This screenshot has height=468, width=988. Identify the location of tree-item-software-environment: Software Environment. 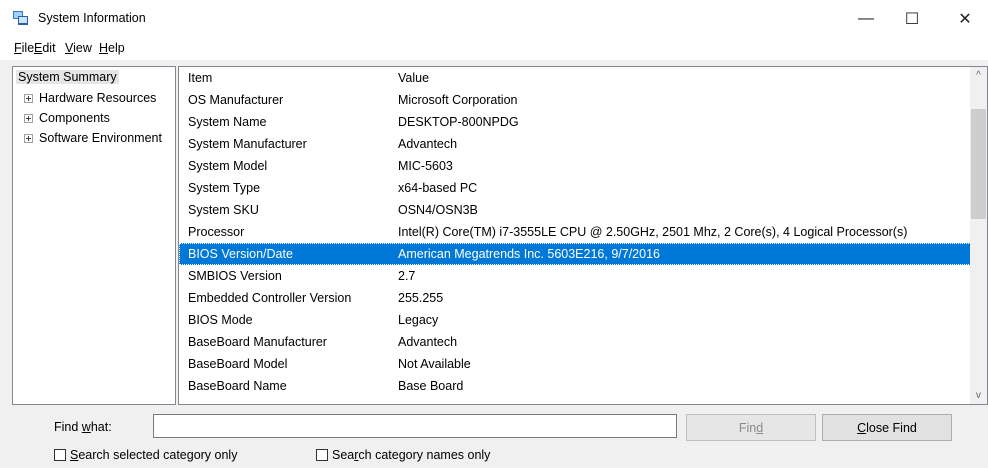
(93, 138).